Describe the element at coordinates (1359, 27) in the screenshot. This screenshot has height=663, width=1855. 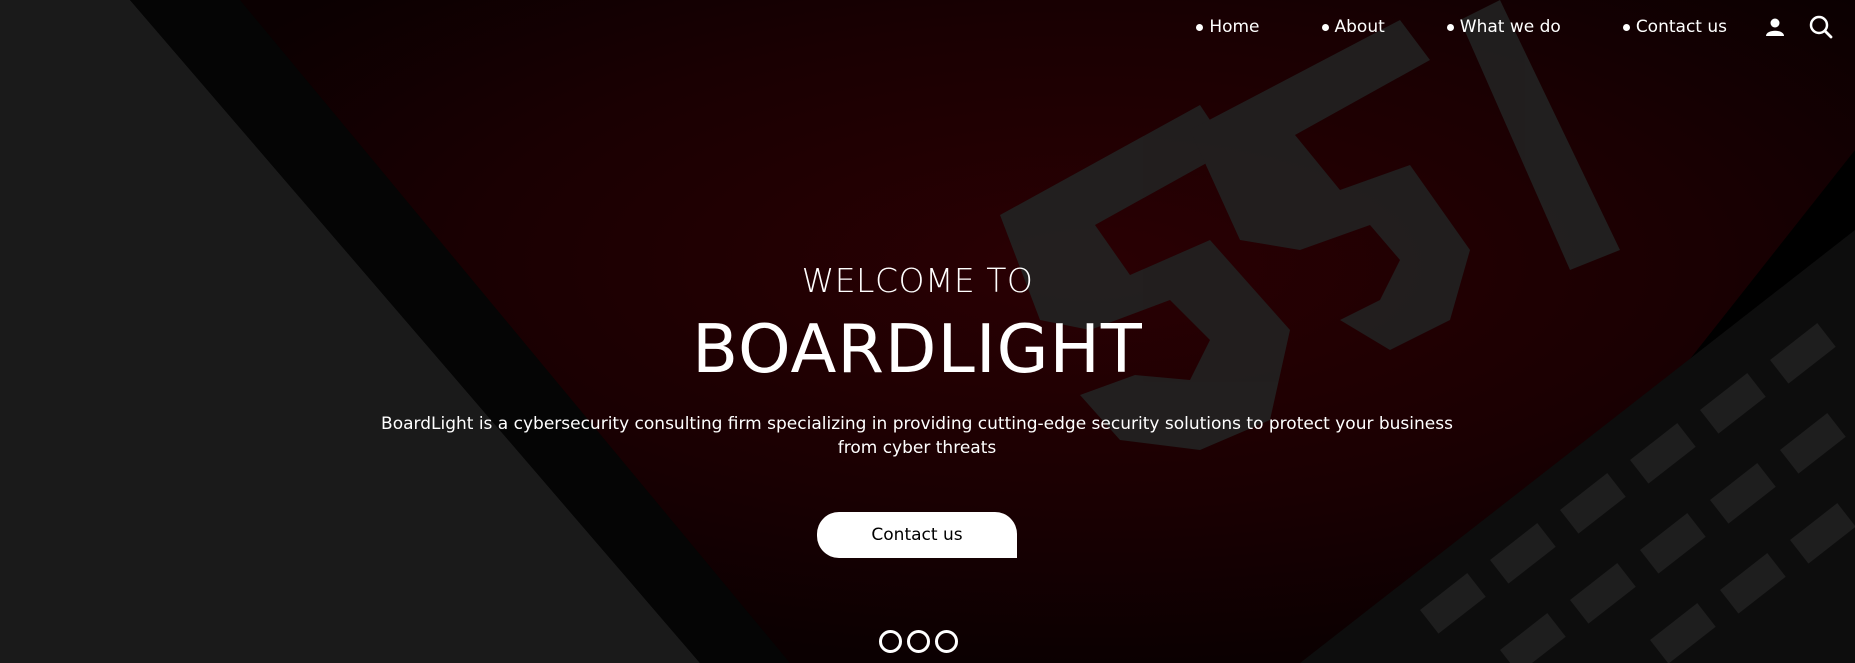
I see `nav-item-label: About` at that location.